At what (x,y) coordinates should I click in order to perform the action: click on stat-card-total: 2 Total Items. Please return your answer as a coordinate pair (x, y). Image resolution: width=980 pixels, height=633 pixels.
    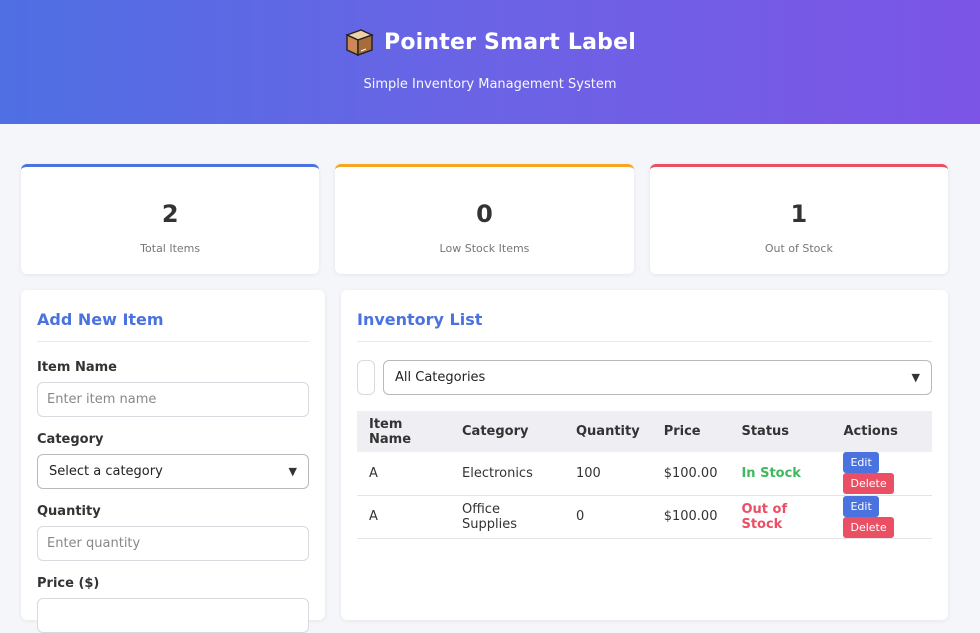
    Looking at the image, I should click on (170, 219).